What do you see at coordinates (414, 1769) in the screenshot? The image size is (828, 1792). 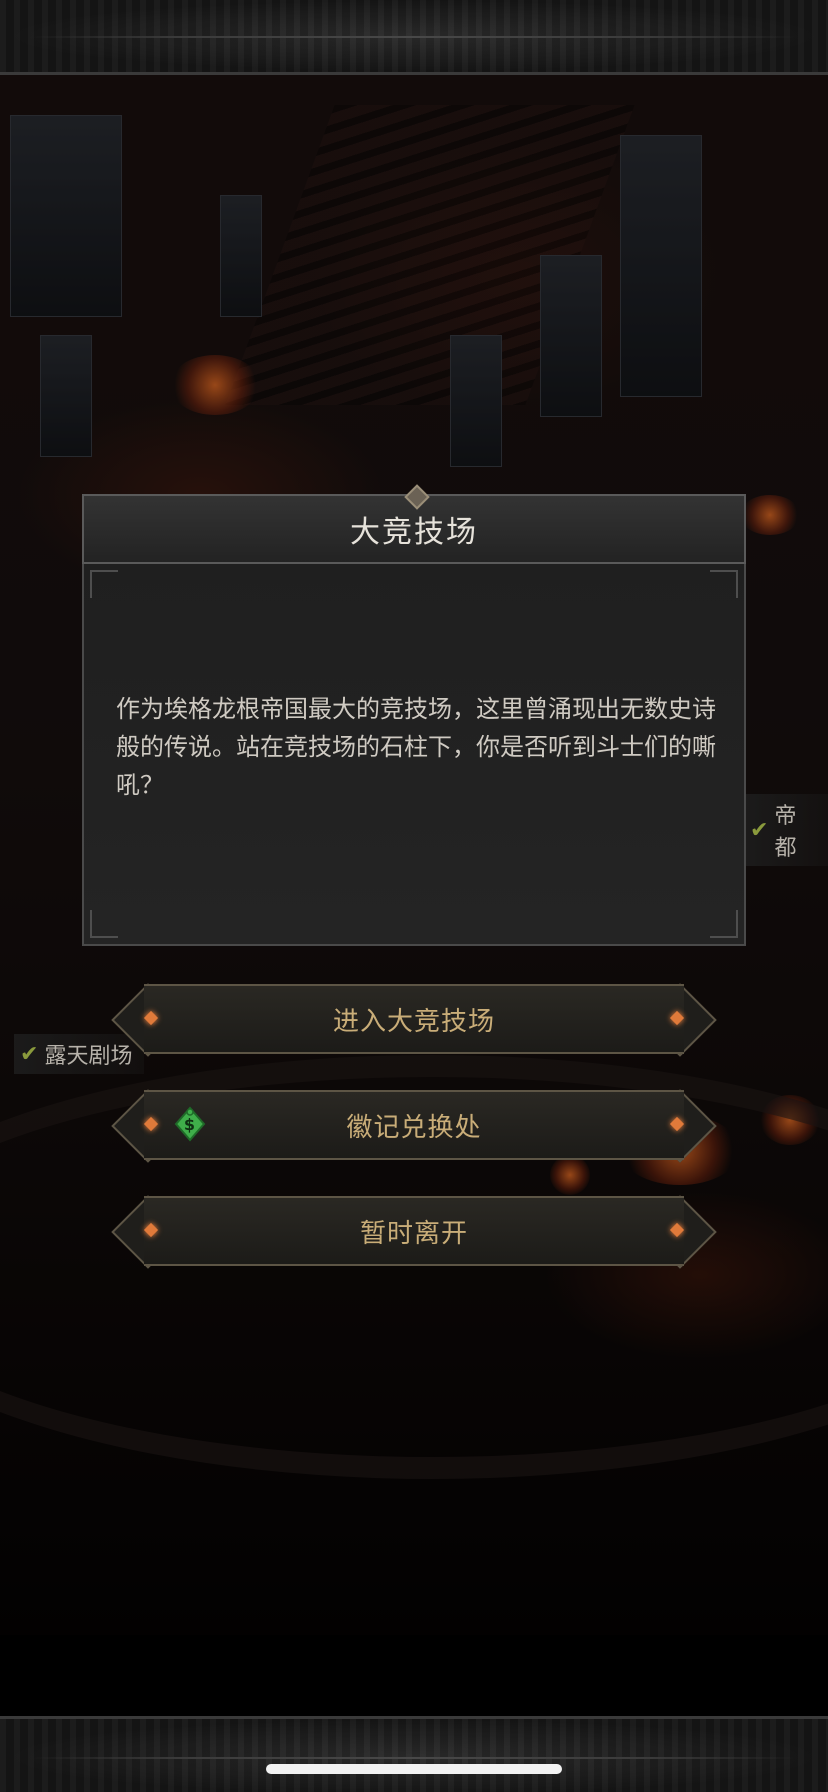 I see `home-indicator` at bounding box center [414, 1769].